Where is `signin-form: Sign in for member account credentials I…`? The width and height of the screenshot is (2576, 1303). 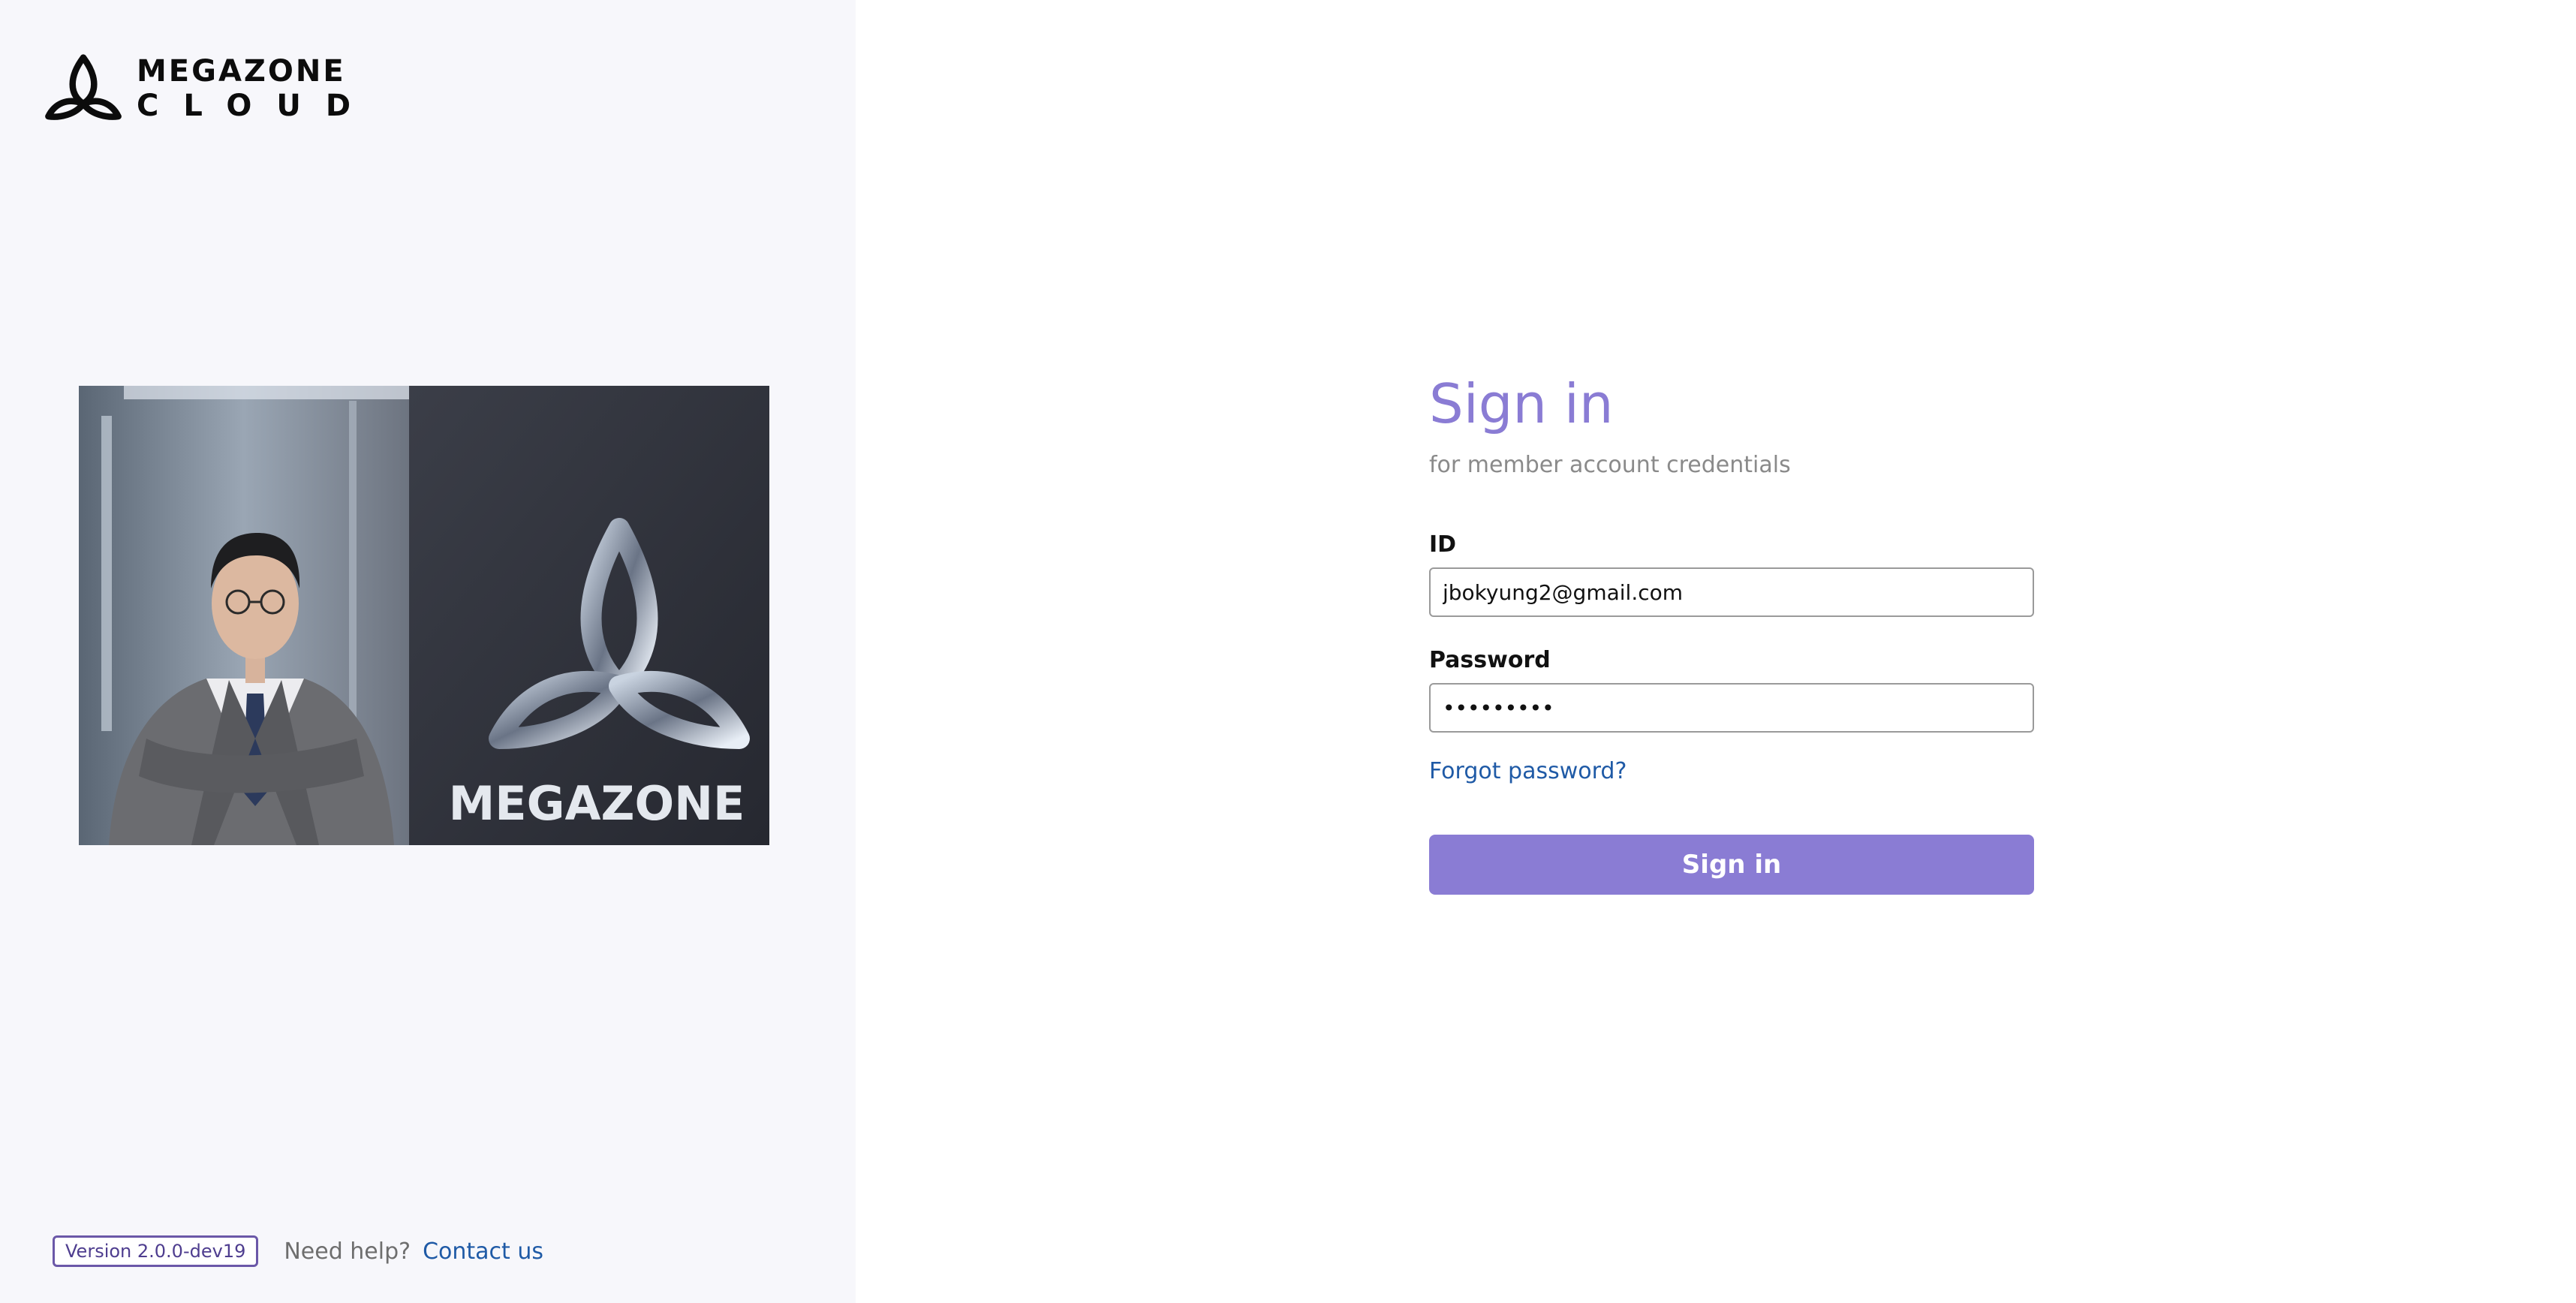 signin-form: Sign in for member account credentials I… is located at coordinates (1732, 630).